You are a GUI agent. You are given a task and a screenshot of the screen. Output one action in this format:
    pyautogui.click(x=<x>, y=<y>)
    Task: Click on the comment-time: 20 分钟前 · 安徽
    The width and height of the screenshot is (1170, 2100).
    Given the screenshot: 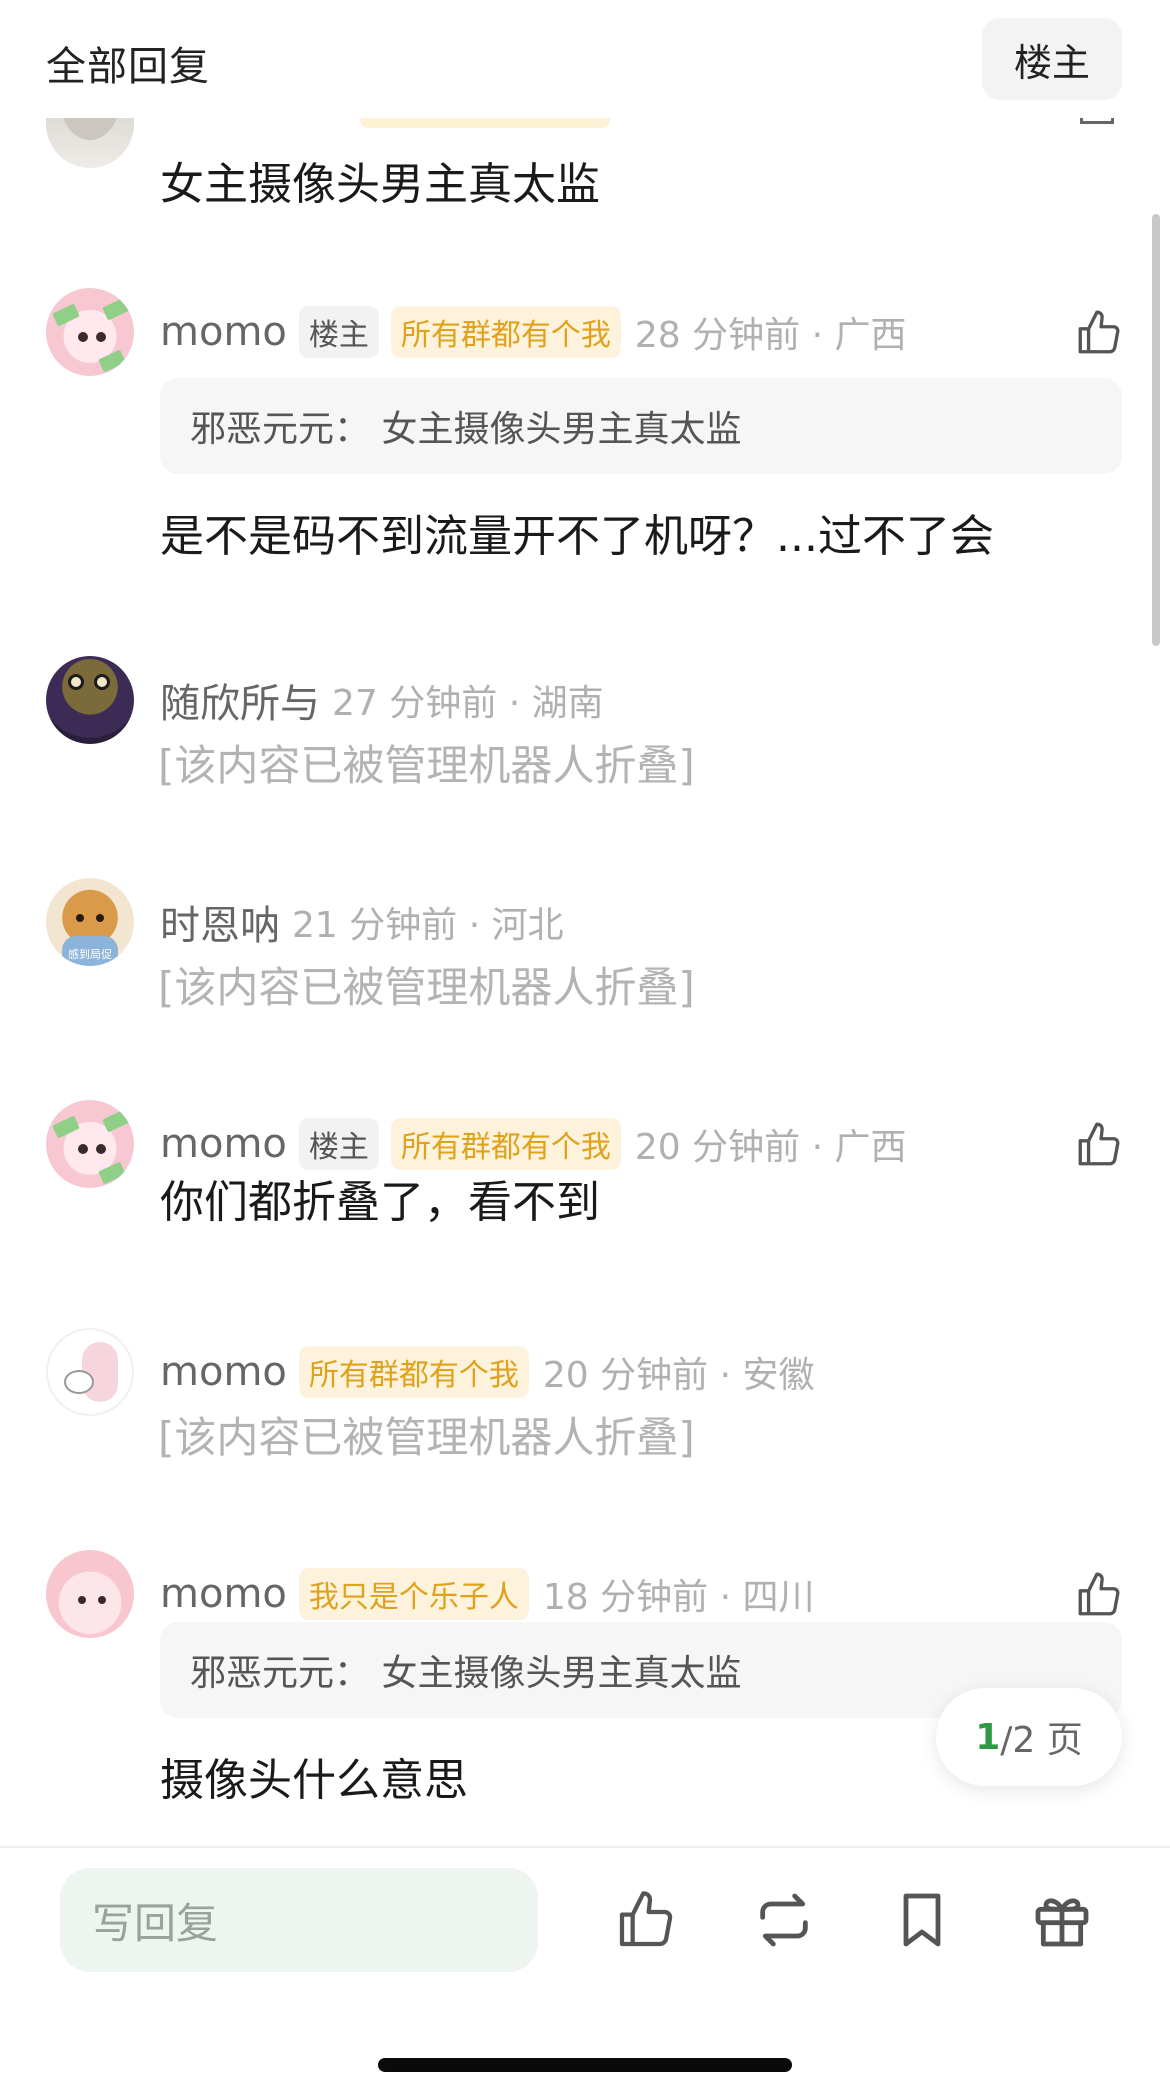 What is the action you would take?
    pyautogui.click(x=678, y=1375)
    